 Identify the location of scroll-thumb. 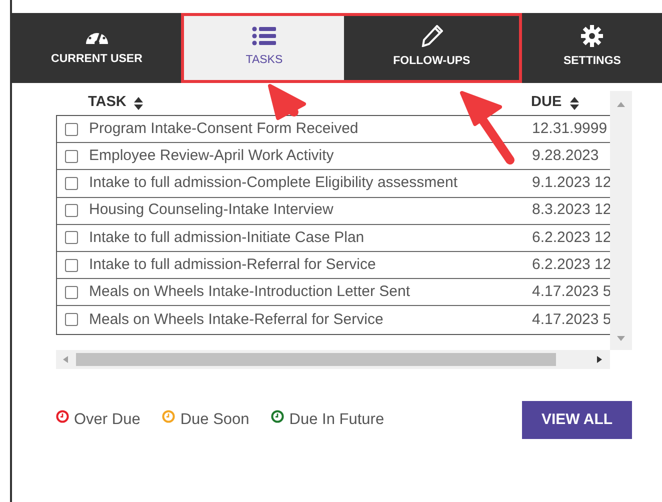
(316, 359).